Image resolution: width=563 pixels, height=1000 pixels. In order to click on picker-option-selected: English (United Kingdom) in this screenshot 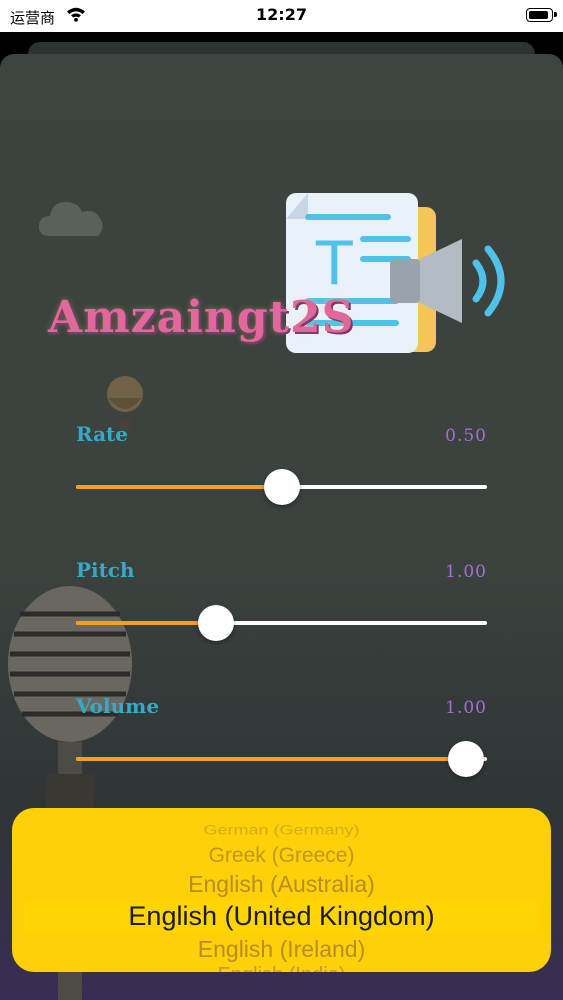, I will do `click(281, 916)`.